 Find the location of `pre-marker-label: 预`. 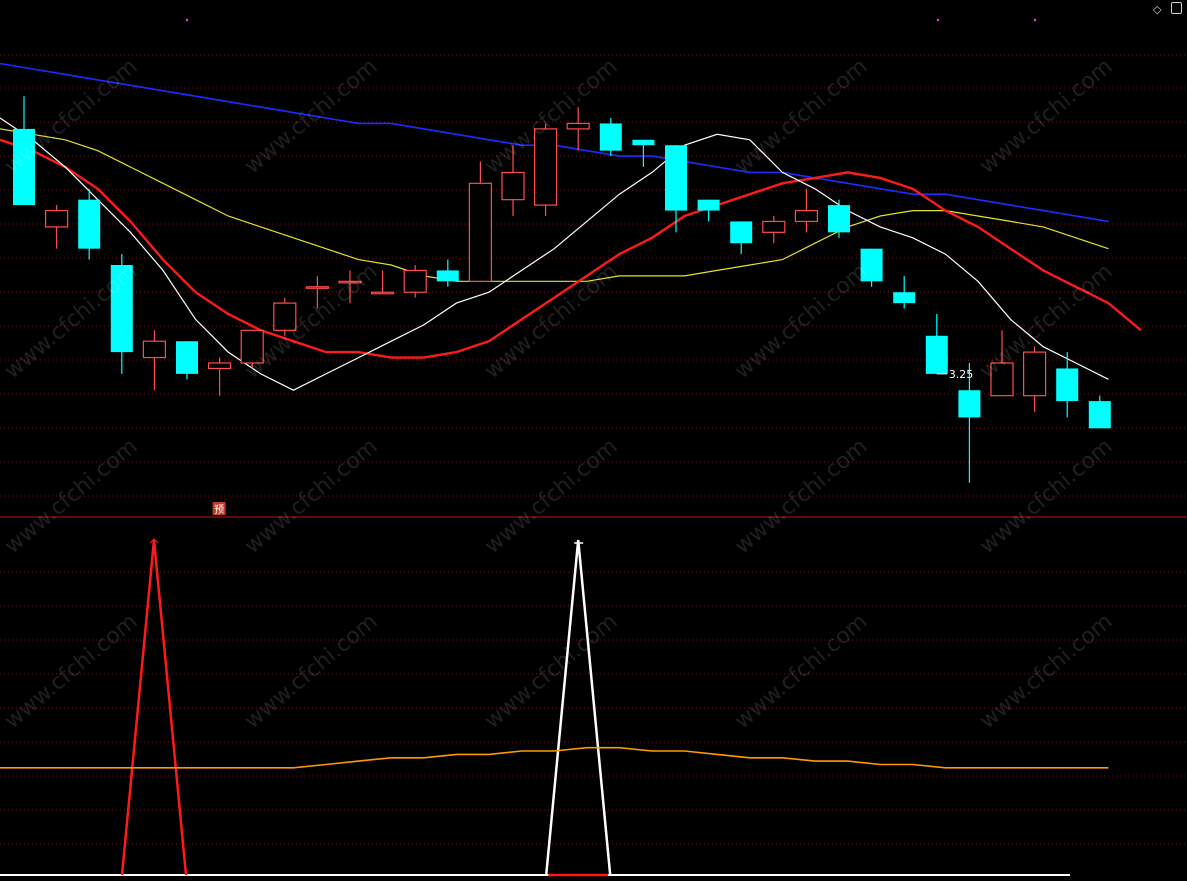

pre-marker-label: 预 is located at coordinates (219, 510).